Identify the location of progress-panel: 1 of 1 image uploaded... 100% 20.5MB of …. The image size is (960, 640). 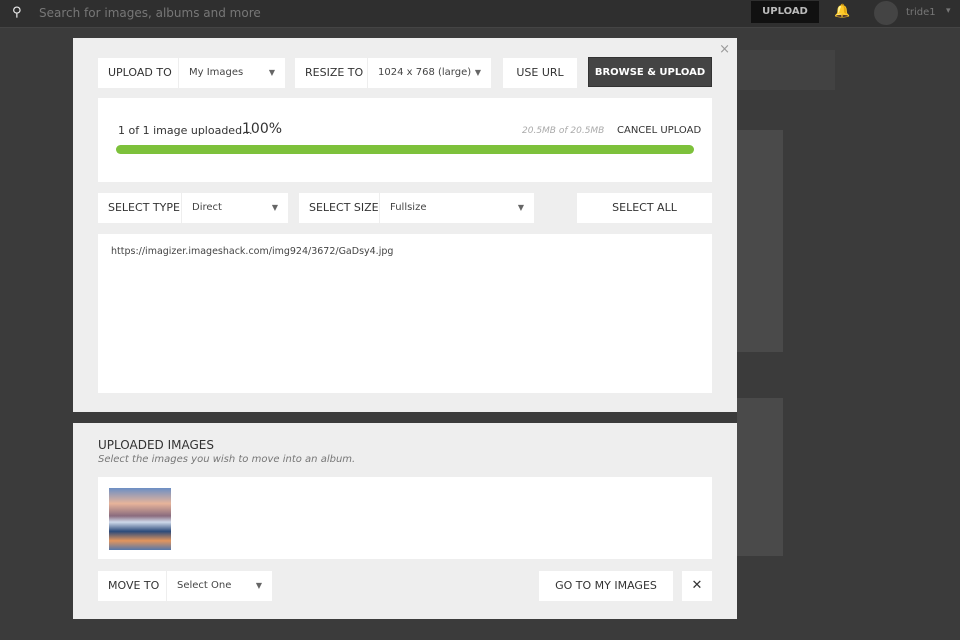
(405, 140).